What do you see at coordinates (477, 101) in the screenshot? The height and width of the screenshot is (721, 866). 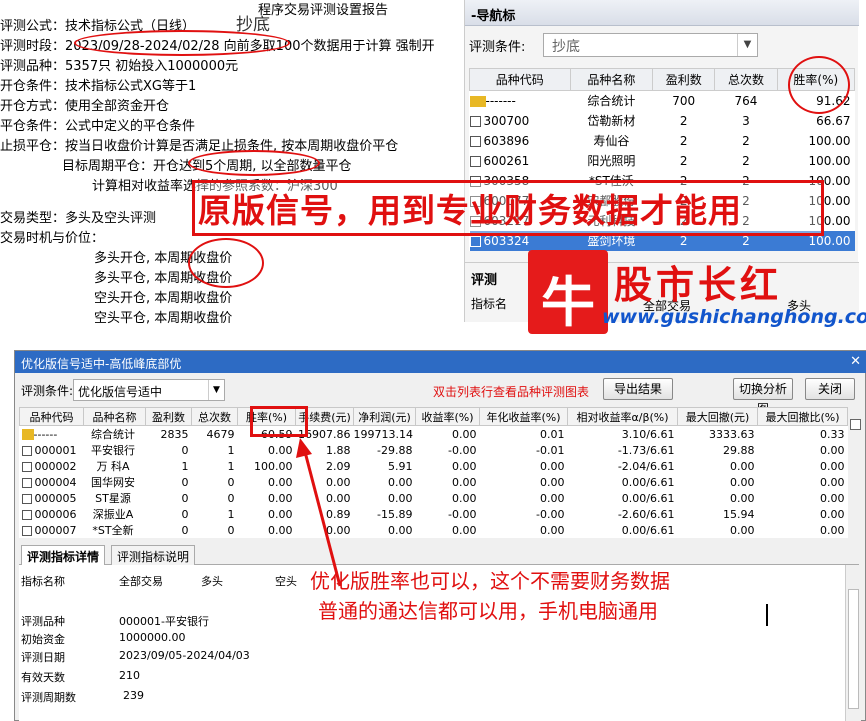 I see `folder-icon` at bounding box center [477, 101].